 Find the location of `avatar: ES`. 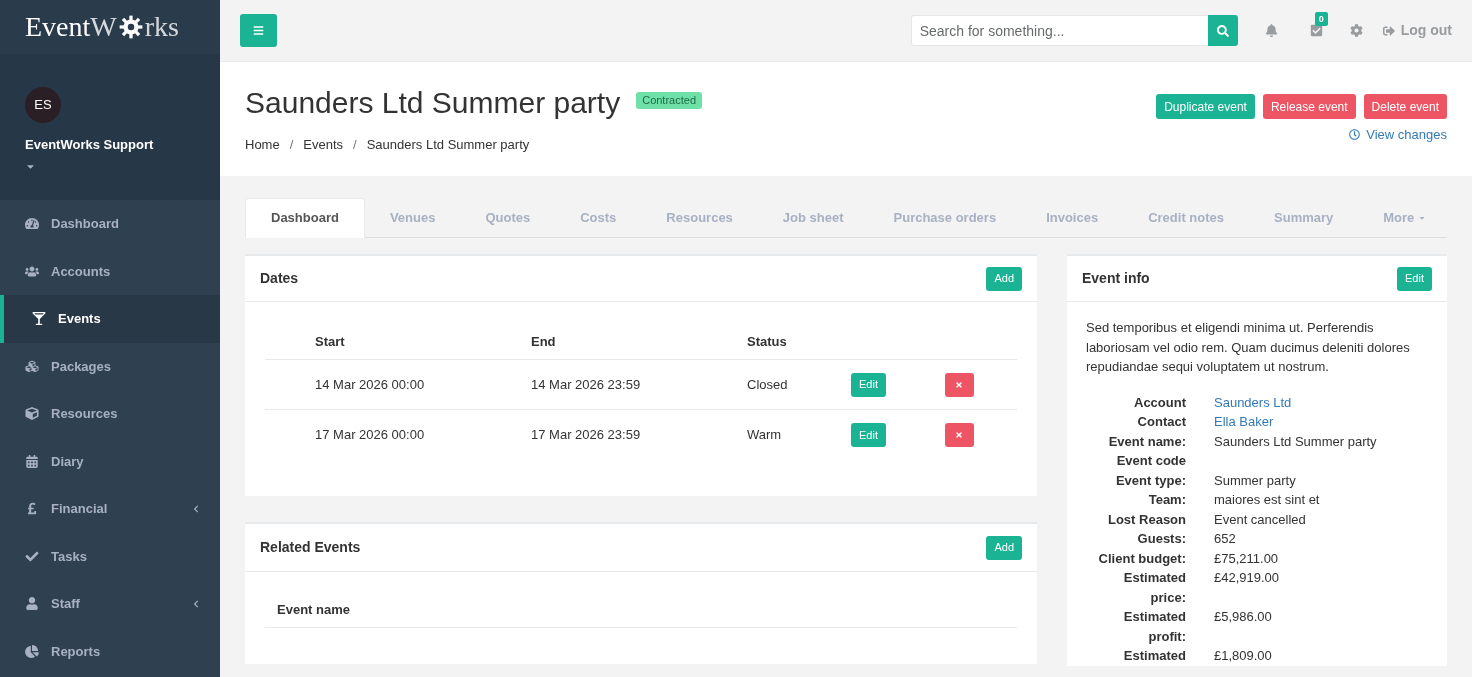

avatar: ES is located at coordinates (43, 105).